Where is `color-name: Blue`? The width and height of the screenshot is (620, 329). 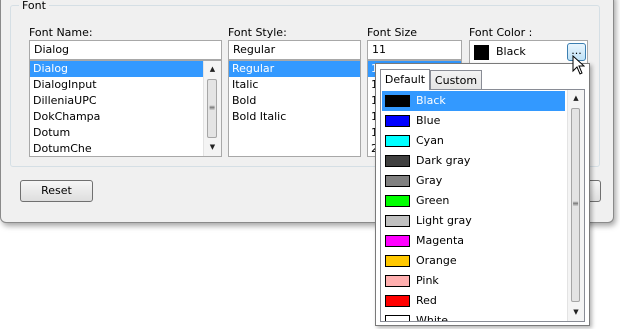
color-name: Blue is located at coordinates (428, 120).